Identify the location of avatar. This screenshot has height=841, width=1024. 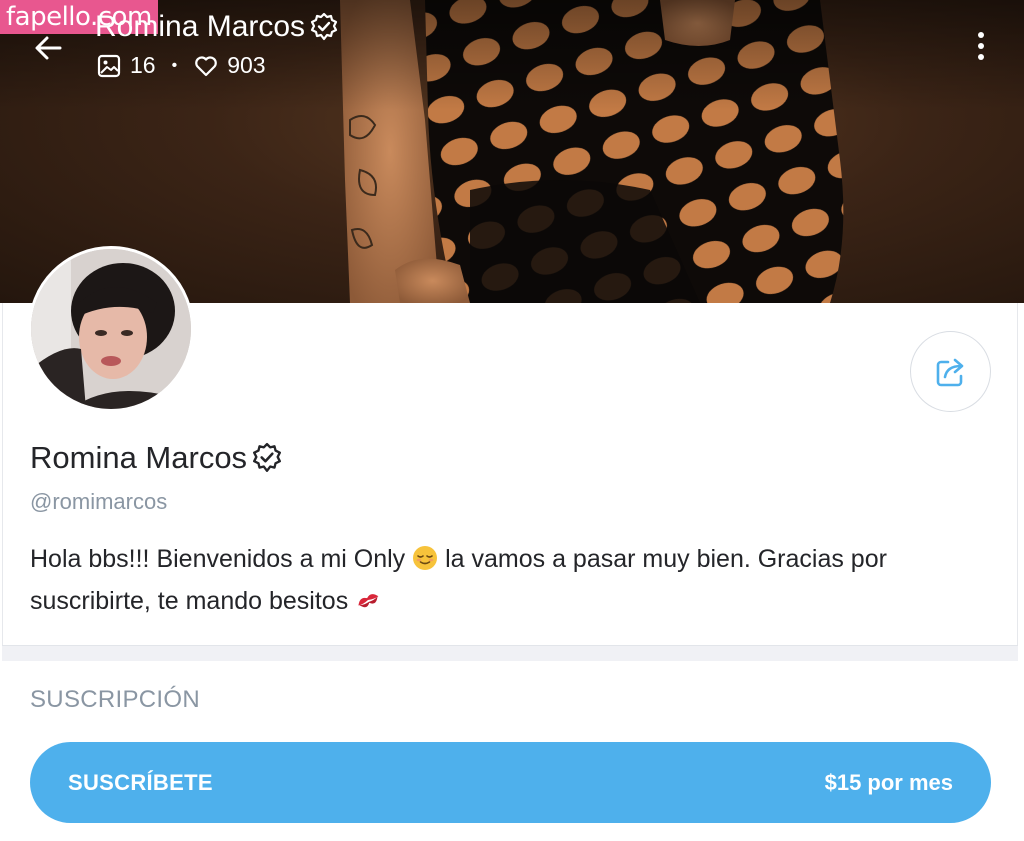
(111, 329).